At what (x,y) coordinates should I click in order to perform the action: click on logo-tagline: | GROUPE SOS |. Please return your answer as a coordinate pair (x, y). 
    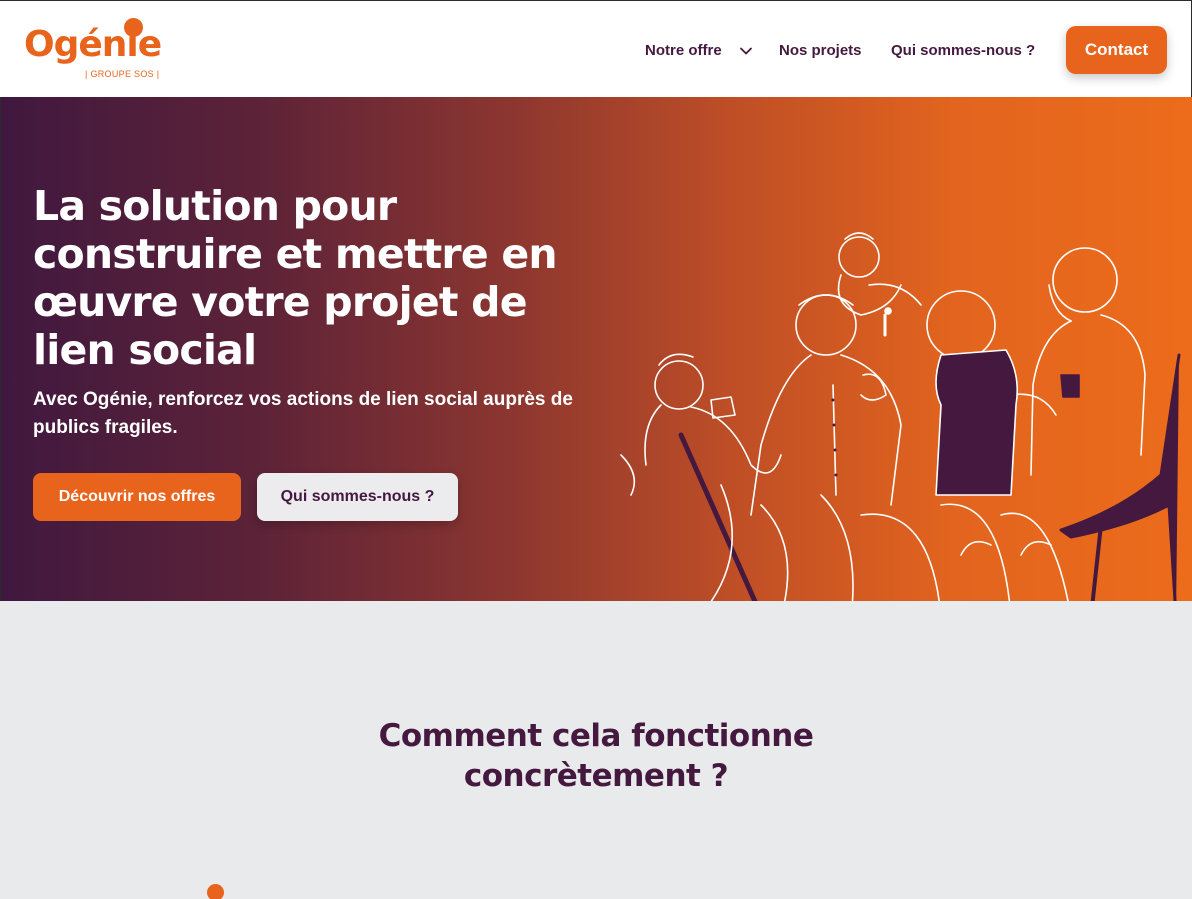
    Looking at the image, I should click on (122, 74).